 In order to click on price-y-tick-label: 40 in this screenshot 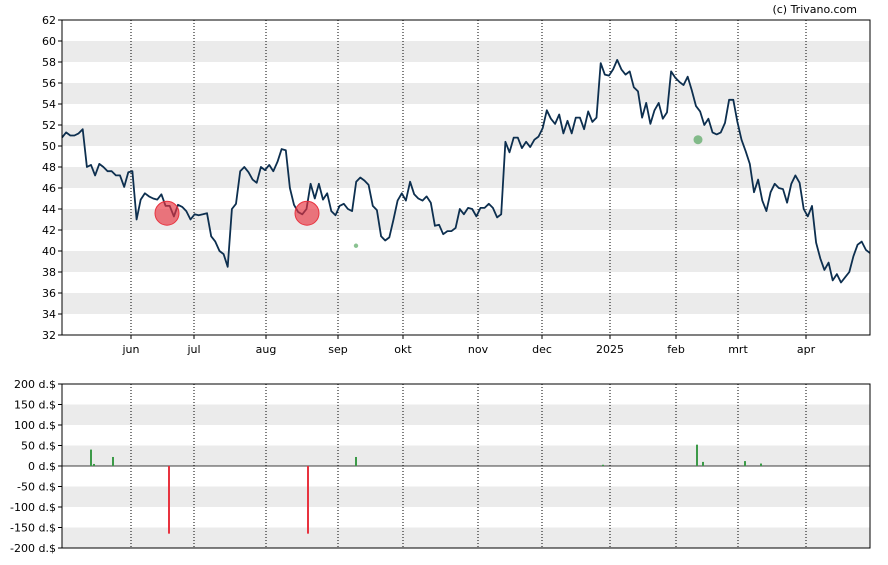, I will do `click(49, 251)`.